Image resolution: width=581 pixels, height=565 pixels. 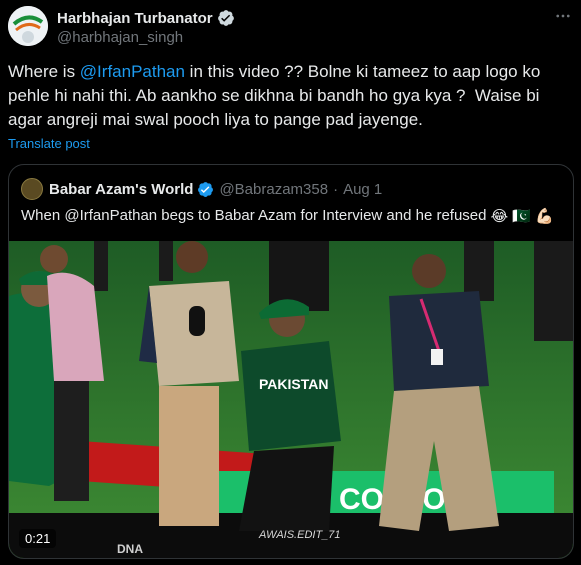 I want to click on tweet-text-segment: Where is, so click(x=44, y=71).